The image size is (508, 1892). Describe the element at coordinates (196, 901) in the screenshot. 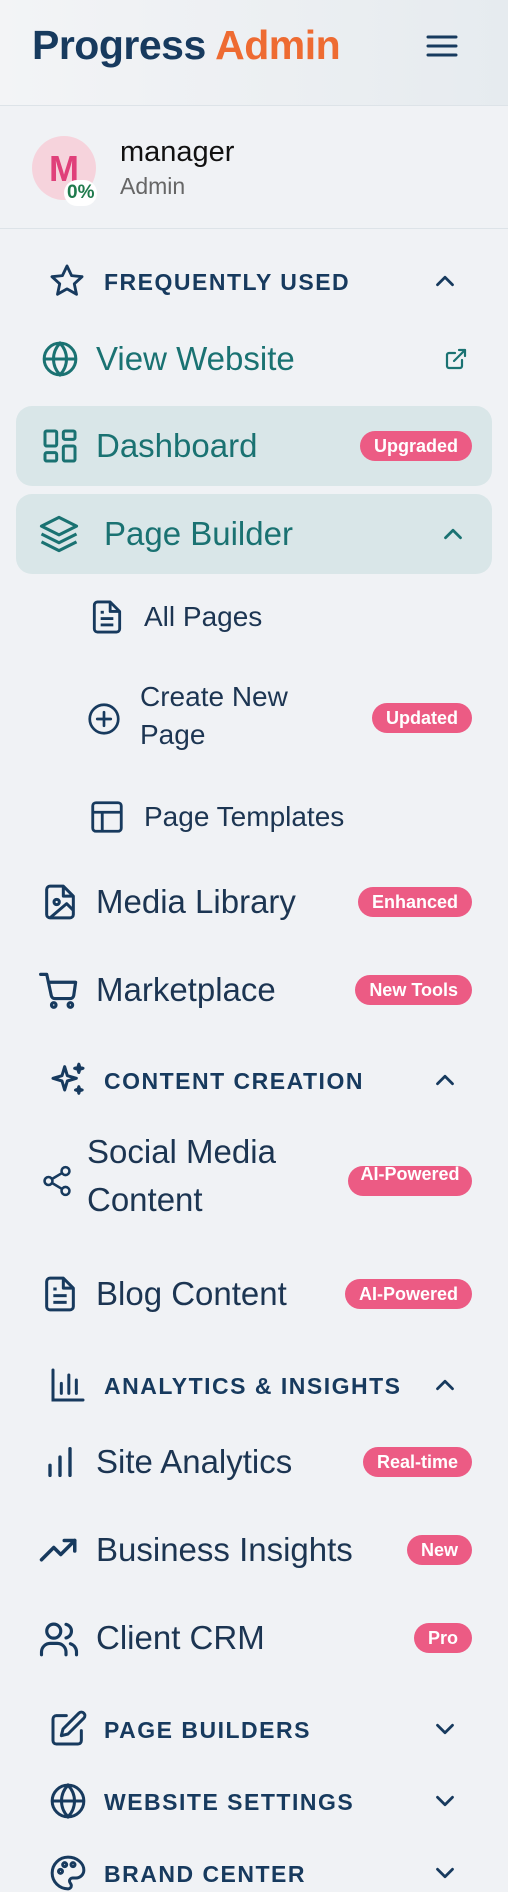

I see `nav-label: Media Library` at that location.